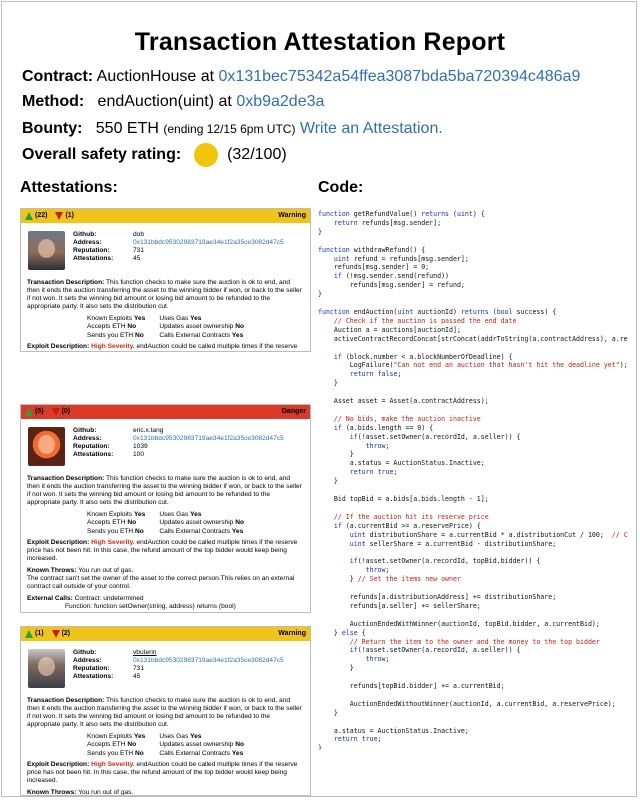 The image size is (640, 800). I want to click on code-heading: Code:, so click(341, 187).